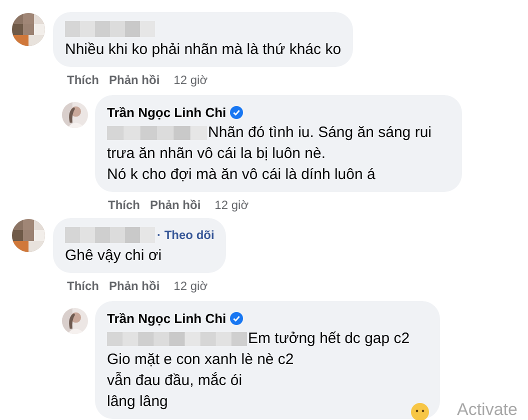  Describe the element at coordinates (420, 411) in the screenshot. I see `emoji-icon` at that location.